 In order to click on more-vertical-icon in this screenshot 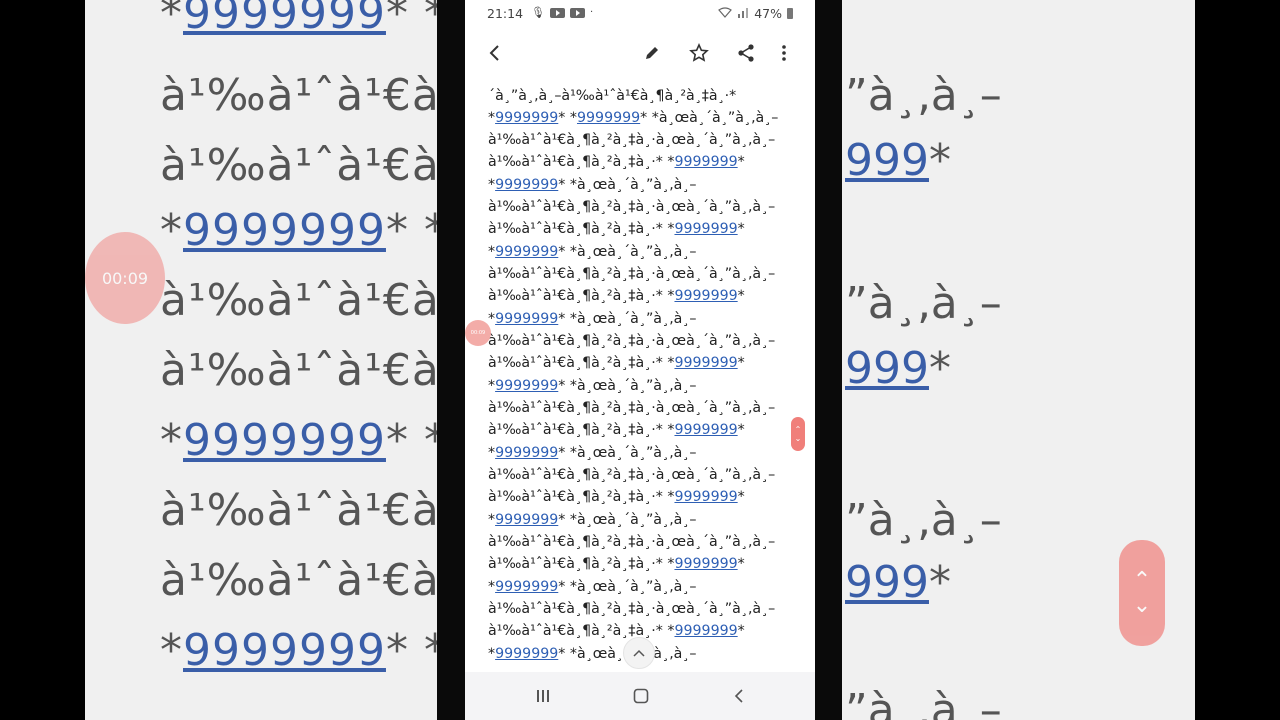, I will do `click(784, 53)`.